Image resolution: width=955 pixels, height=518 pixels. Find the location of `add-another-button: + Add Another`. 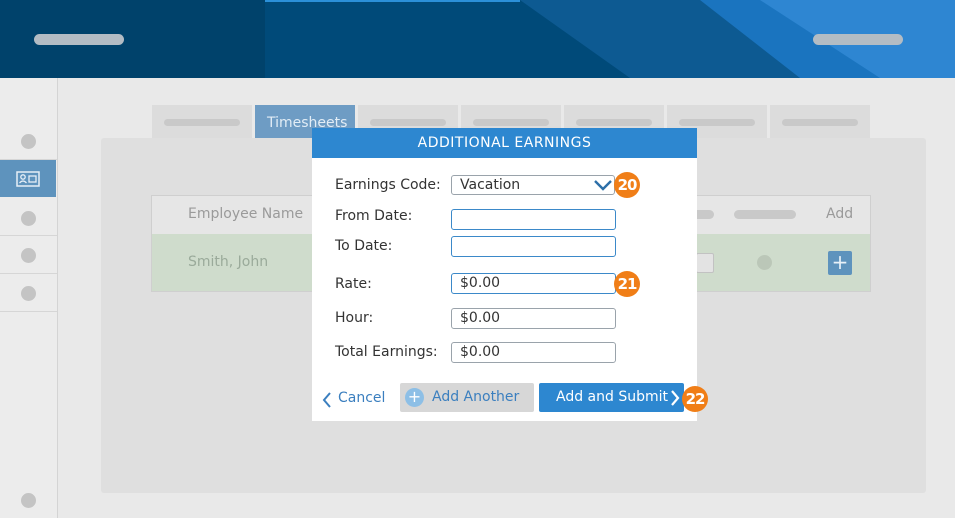

add-another-button: + Add Another is located at coordinates (467, 397).